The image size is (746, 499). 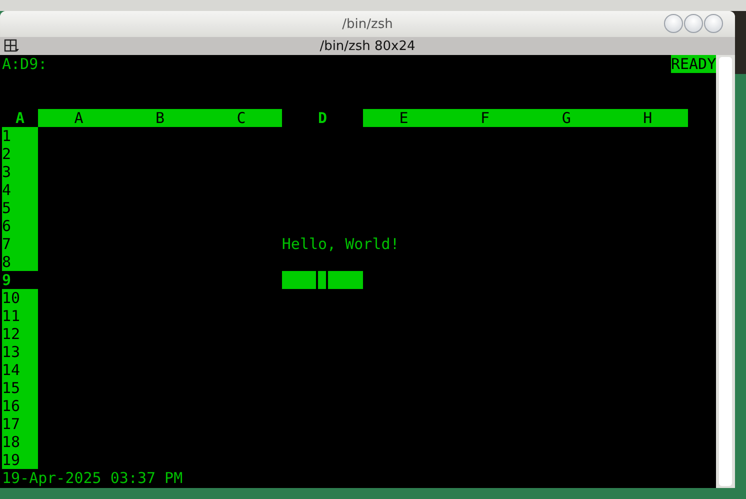 I want to click on cell-text: Hello, World!, so click(x=341, y=244).